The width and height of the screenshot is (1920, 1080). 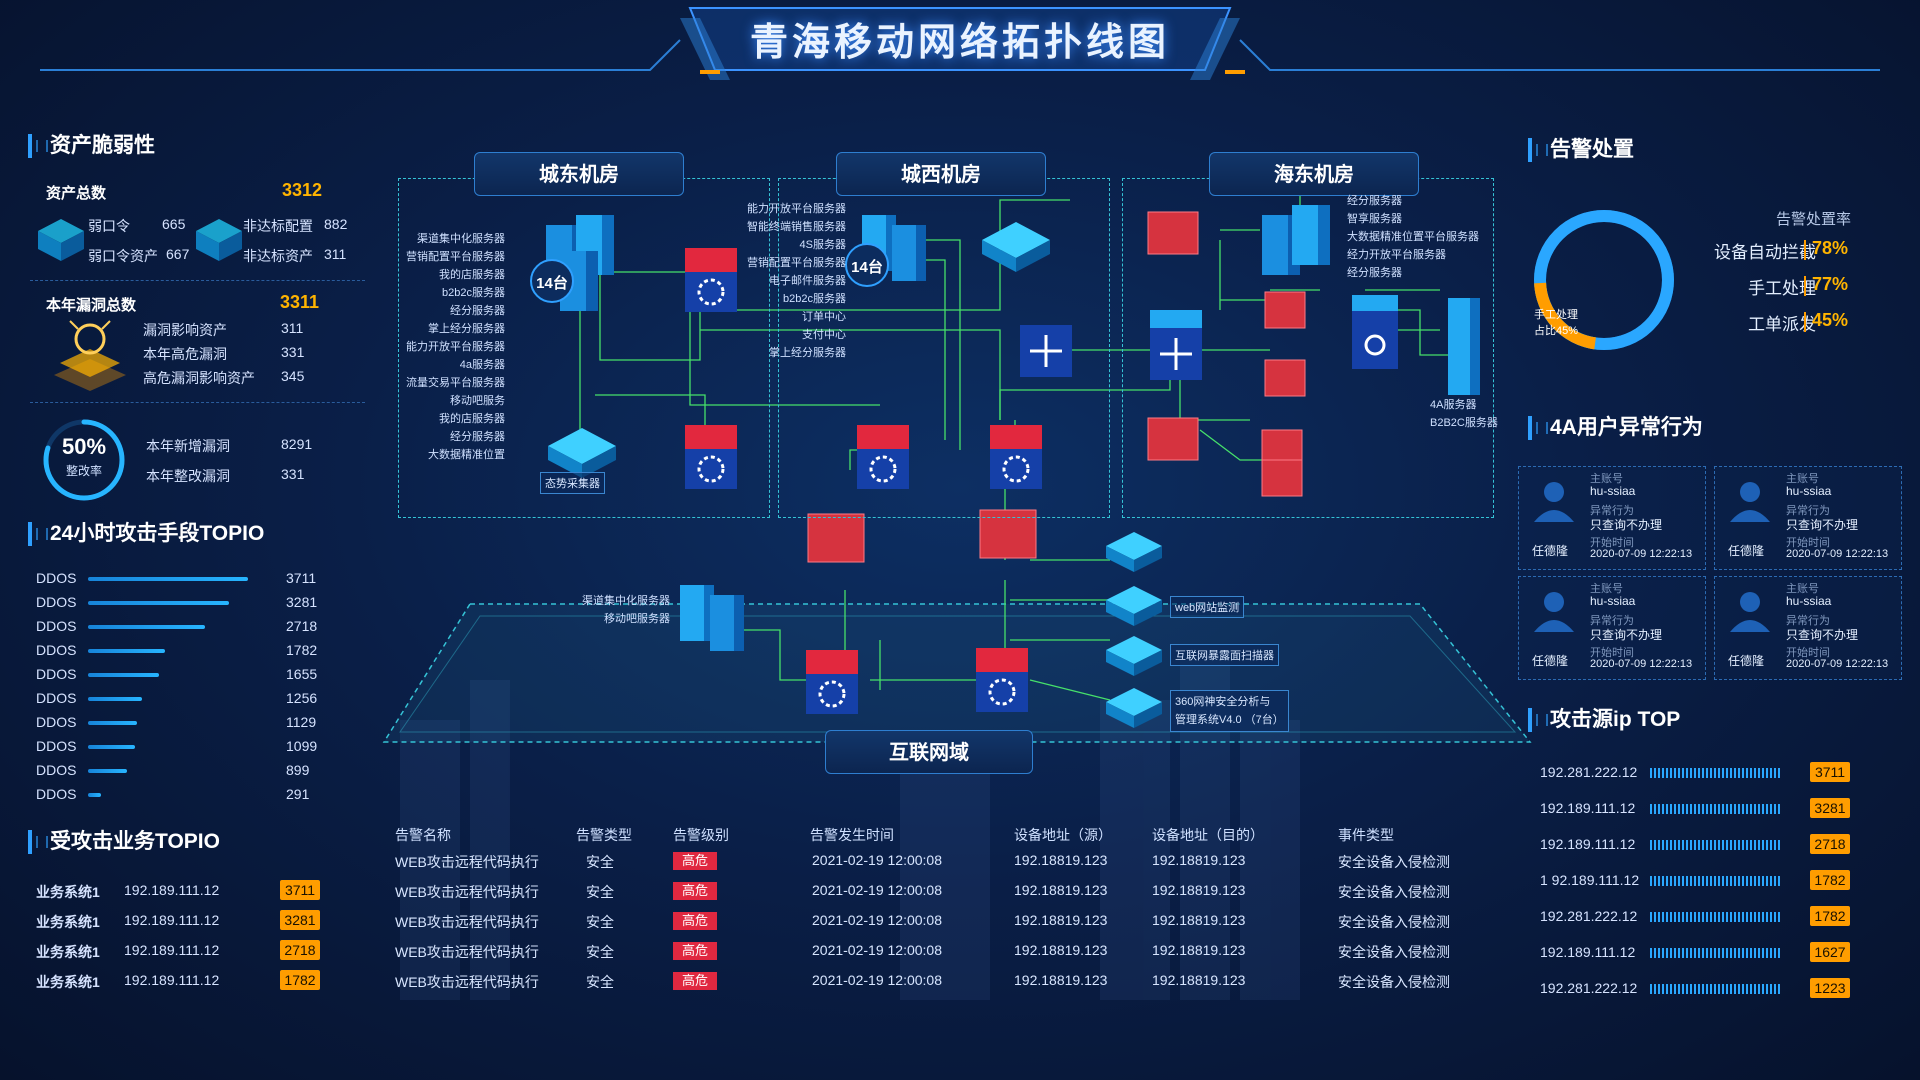 I want to click on east-server-label: 能力开放平台服务器, so click(x=455, y=347).